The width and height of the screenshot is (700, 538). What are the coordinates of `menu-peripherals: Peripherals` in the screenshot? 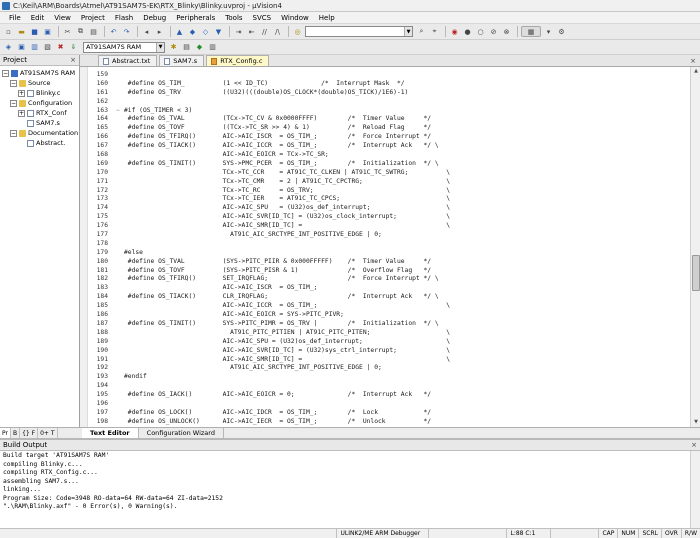 It's located at (195, 18).